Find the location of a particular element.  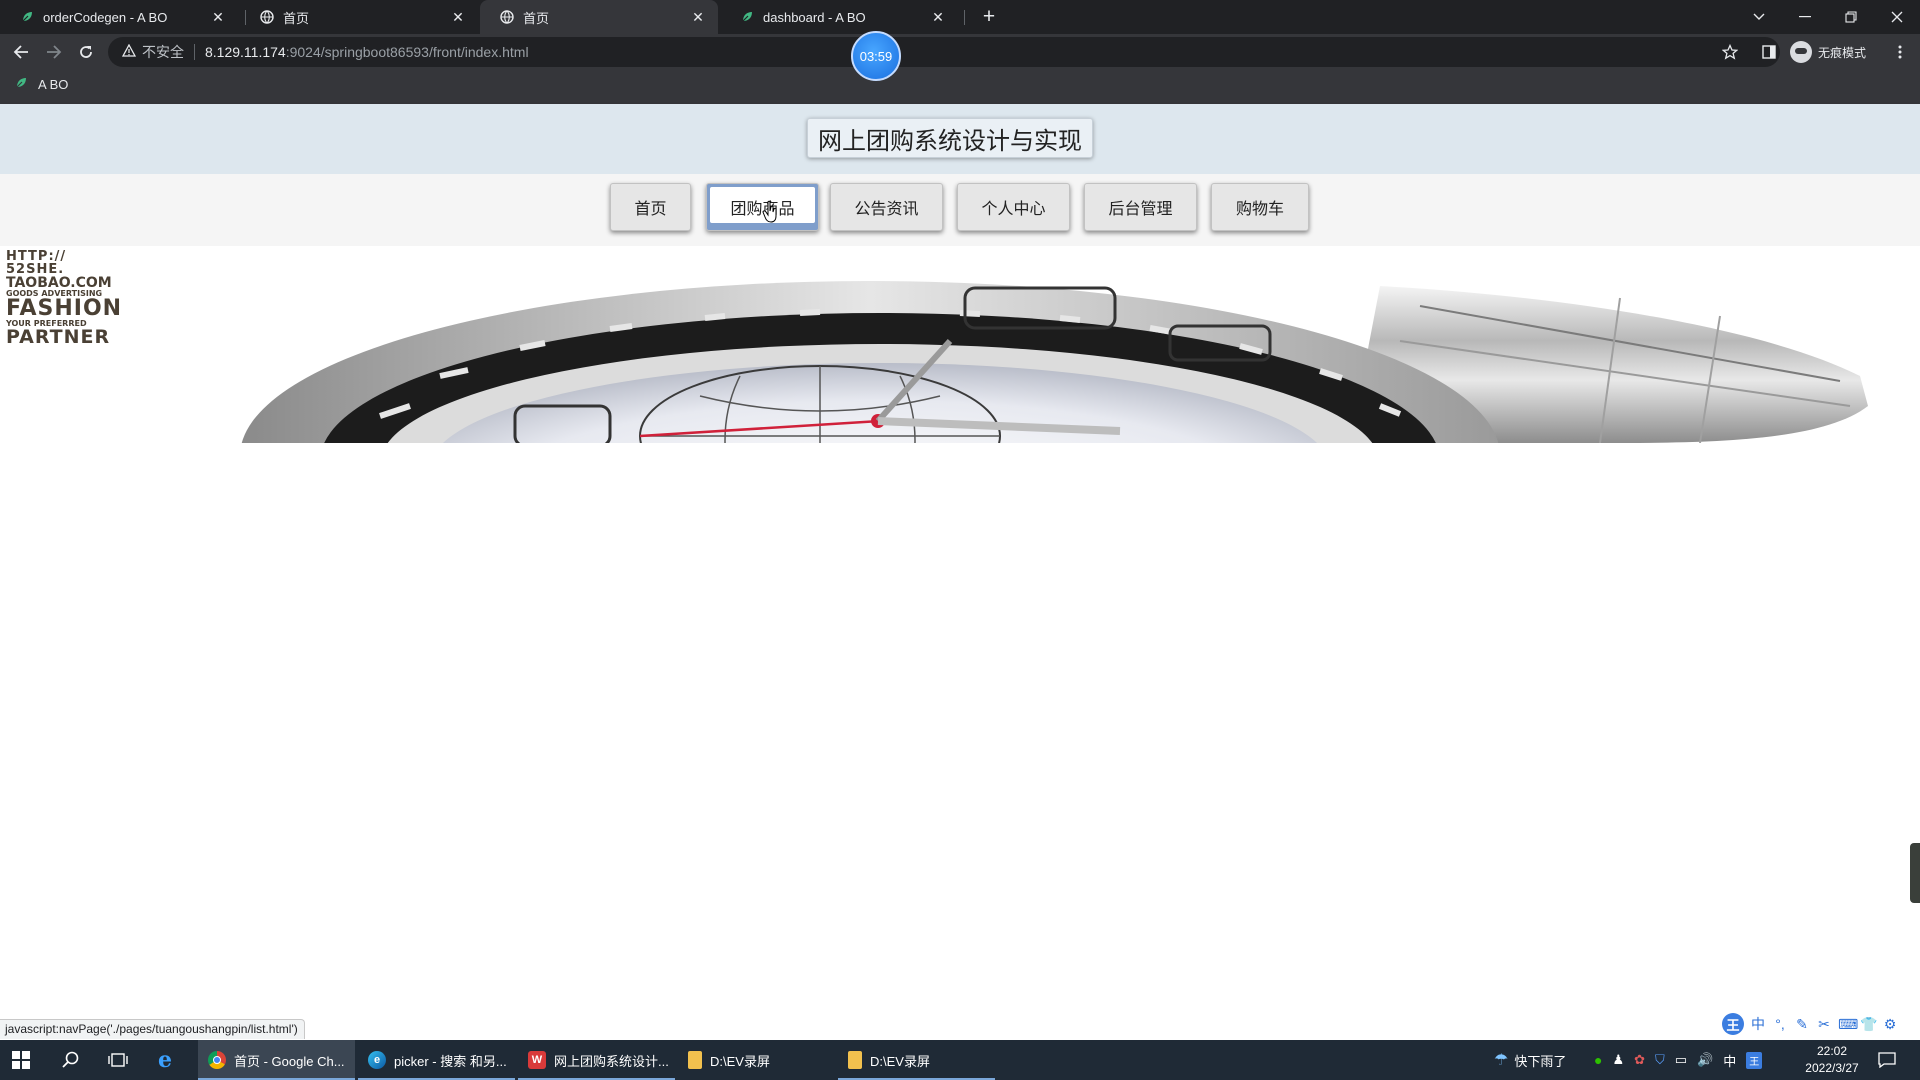

scissors-icon: ✂ is located at coordinates (1824, 1024).